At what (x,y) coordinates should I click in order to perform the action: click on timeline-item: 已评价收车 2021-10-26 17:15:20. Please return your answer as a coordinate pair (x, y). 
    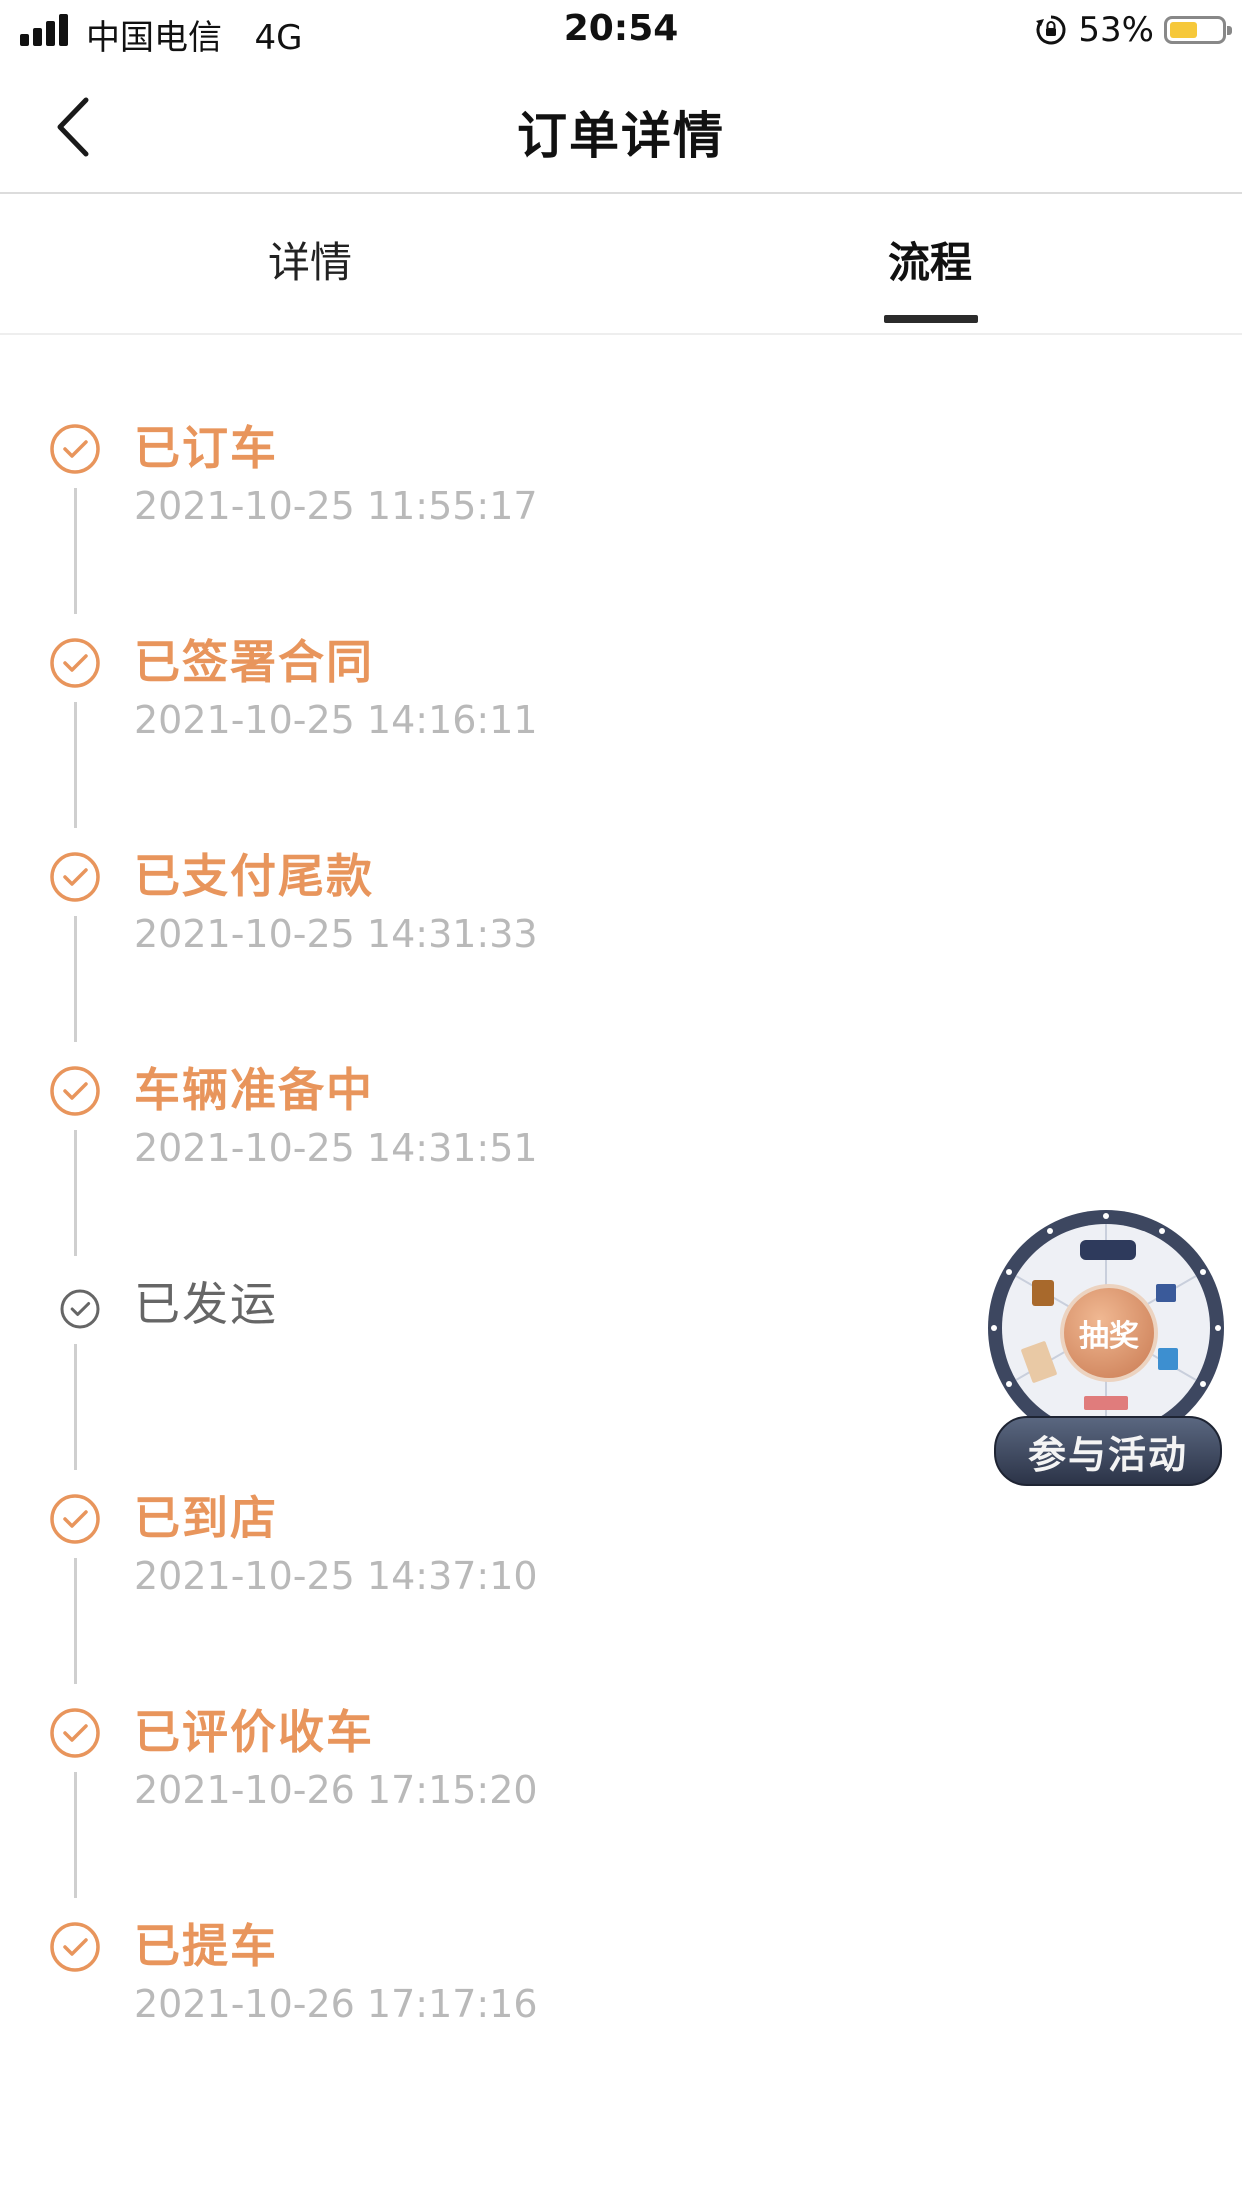
    Looking at the image, I should click on (500, 1784).